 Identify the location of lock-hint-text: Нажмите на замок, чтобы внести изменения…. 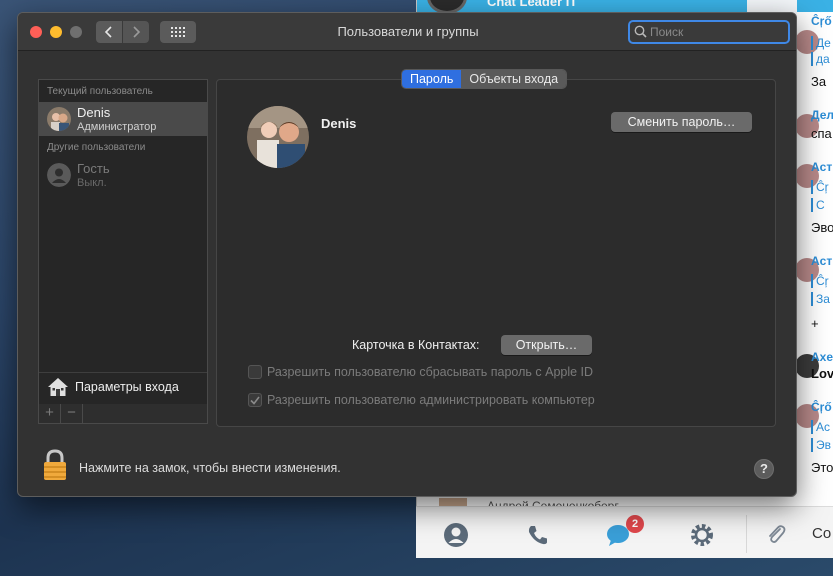
(210, 468).